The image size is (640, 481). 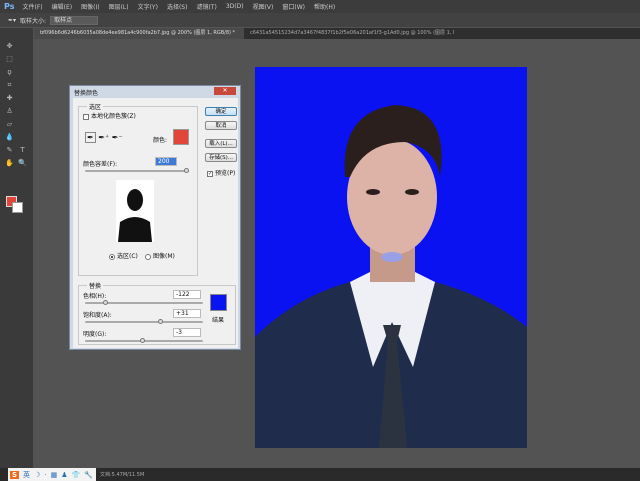 I want to click on punctuation-icon: ·, so click(x=45, y=475).